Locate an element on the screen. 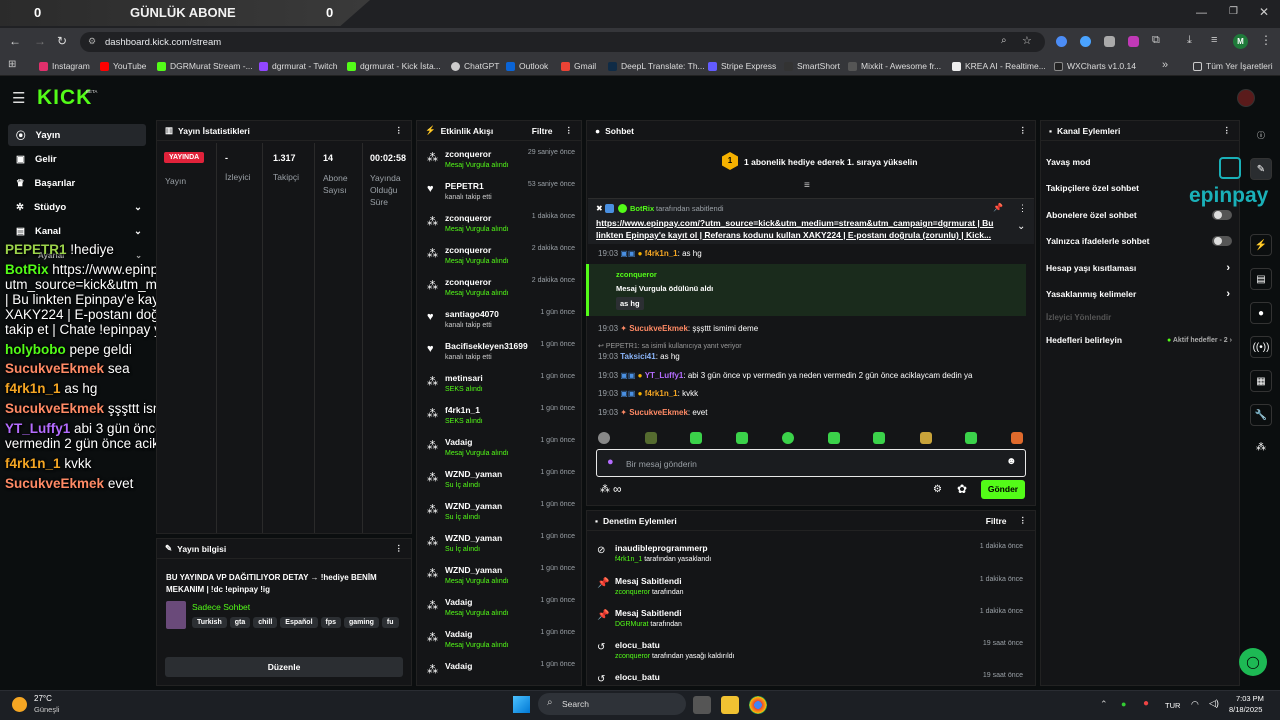 This screenshot has height=720, width=1280. points-icon: ⁂ is located at coordinates (605, 489).